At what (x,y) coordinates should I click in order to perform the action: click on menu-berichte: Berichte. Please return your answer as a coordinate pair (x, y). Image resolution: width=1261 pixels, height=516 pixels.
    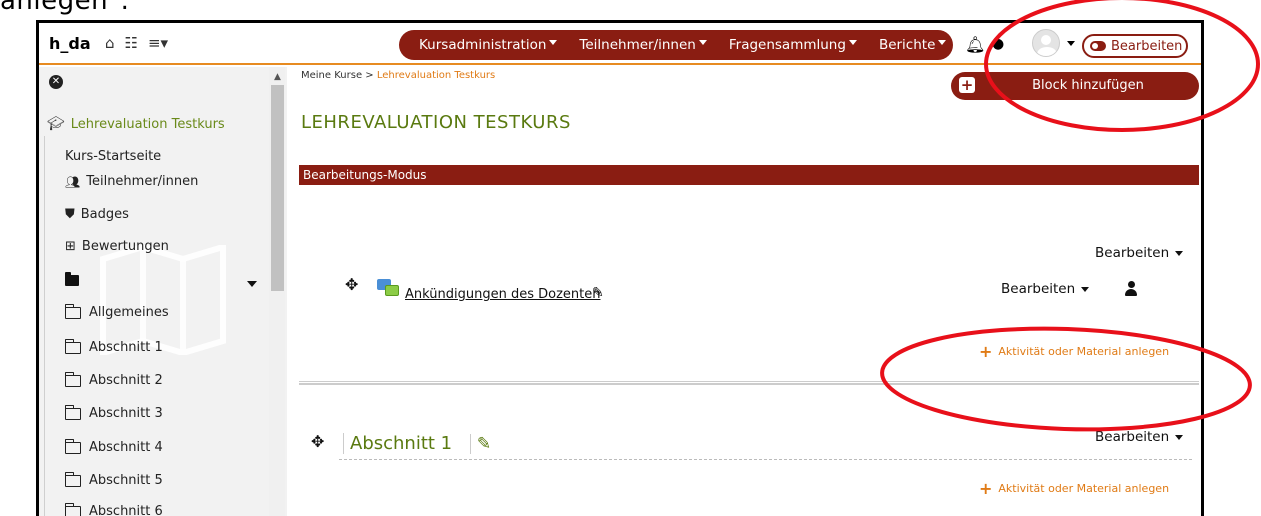
    Looking at the image, I should click on (912, 45).